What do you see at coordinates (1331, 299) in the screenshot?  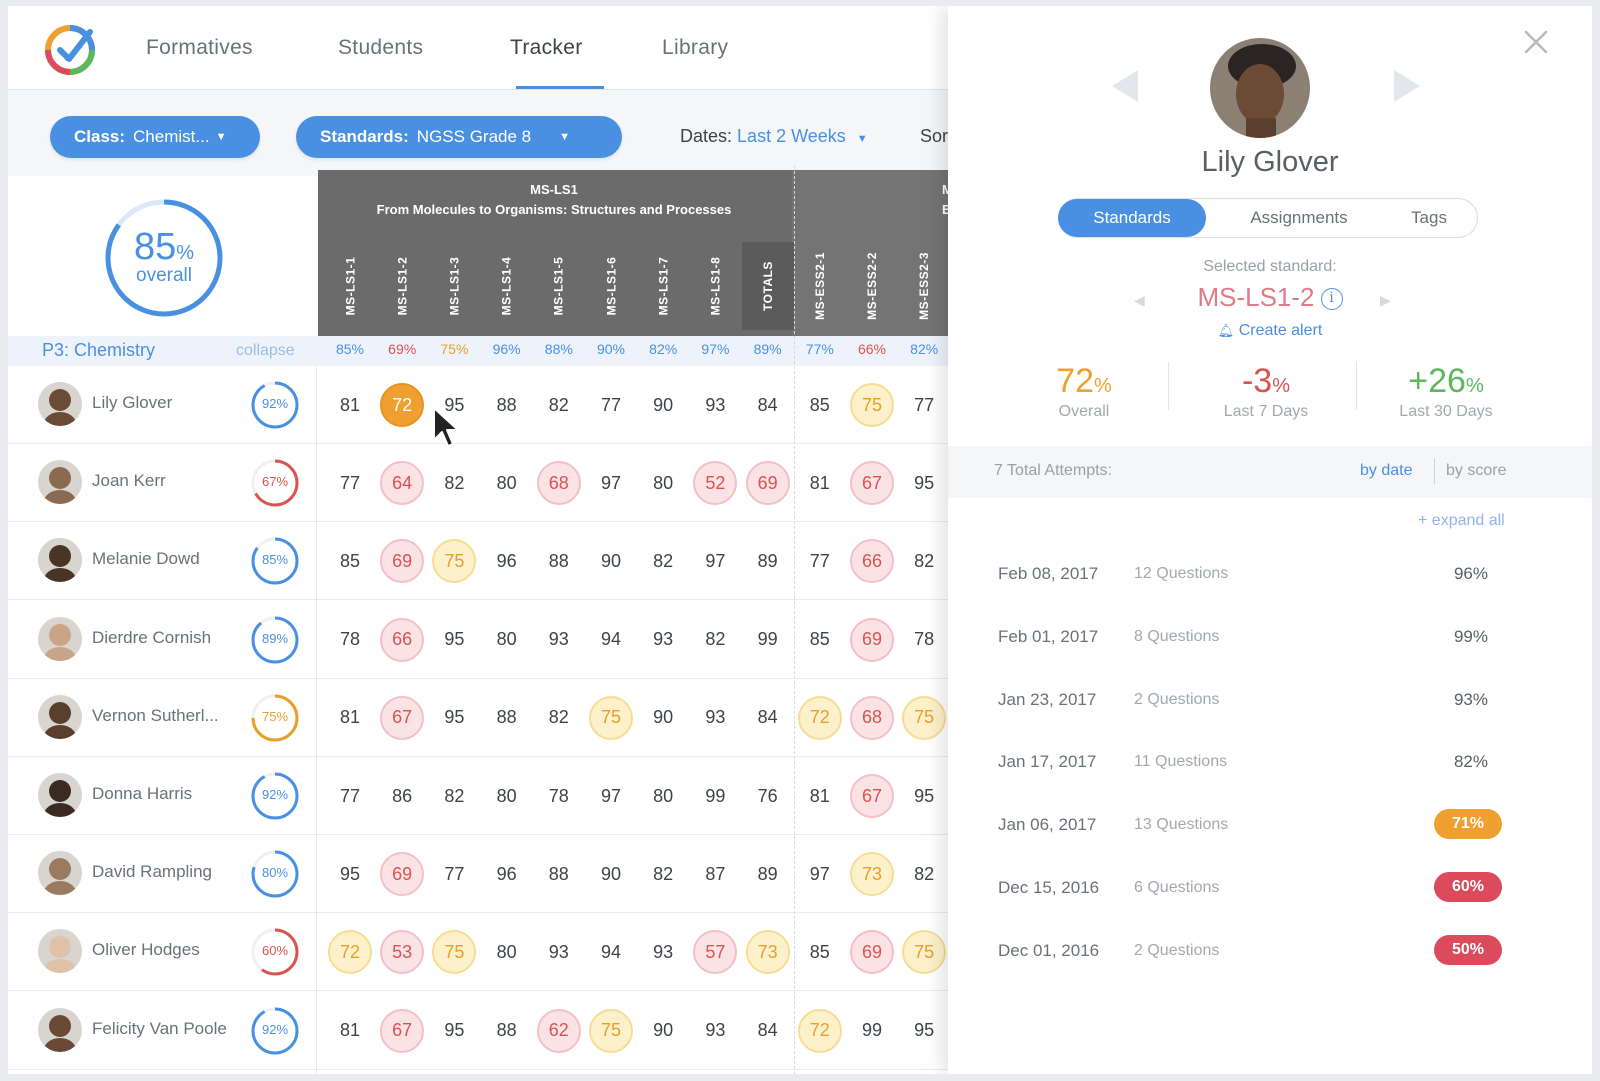 I see `info-icon: i` at bounding box center [1331, 299].